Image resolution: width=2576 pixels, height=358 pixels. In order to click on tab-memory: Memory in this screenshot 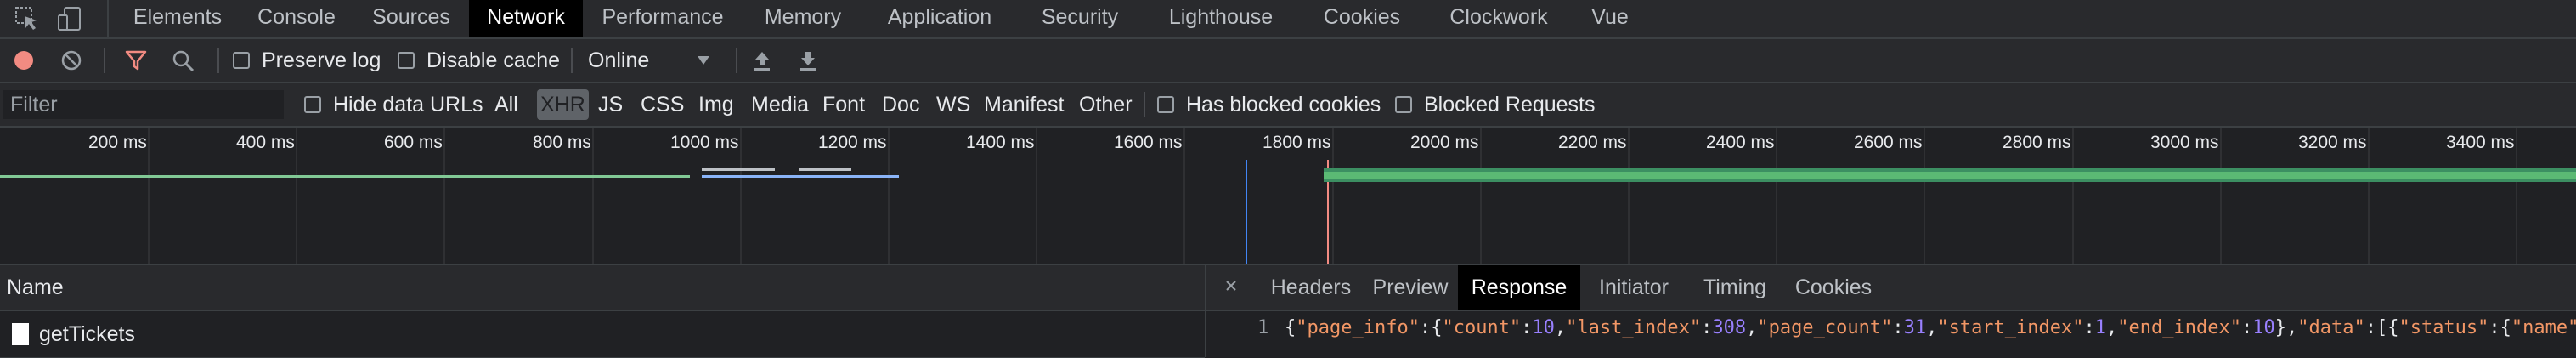, I will do `click(803, 18)`.